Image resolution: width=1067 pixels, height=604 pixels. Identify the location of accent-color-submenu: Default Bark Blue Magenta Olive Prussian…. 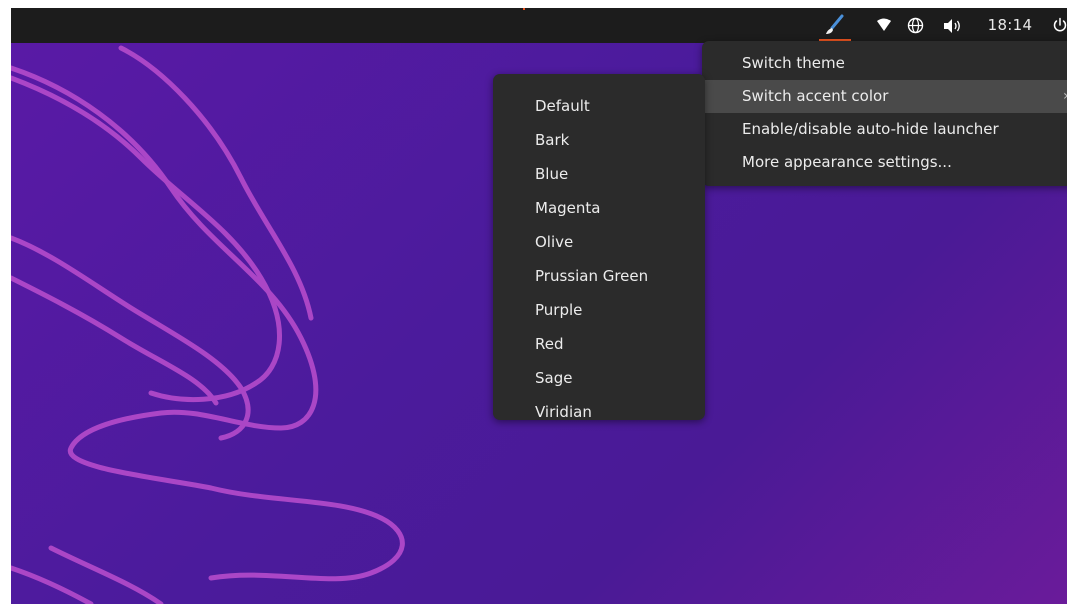
(599, 247).